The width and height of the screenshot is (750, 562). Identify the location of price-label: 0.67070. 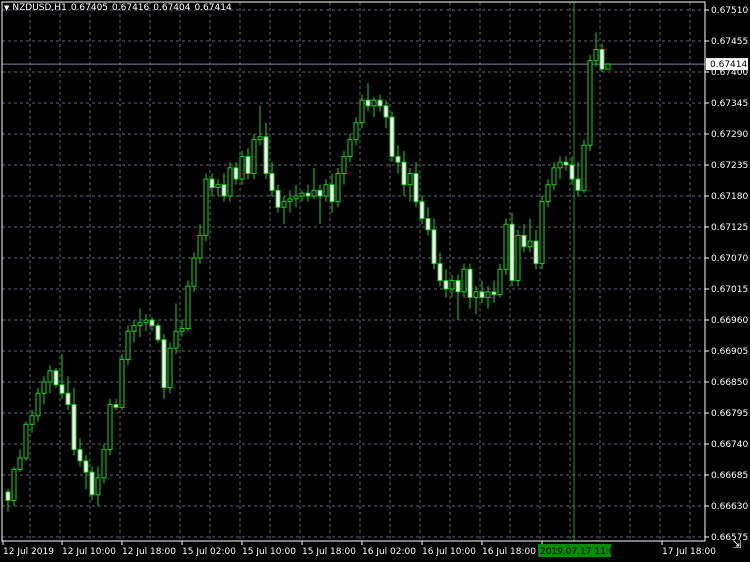
(729, 259).